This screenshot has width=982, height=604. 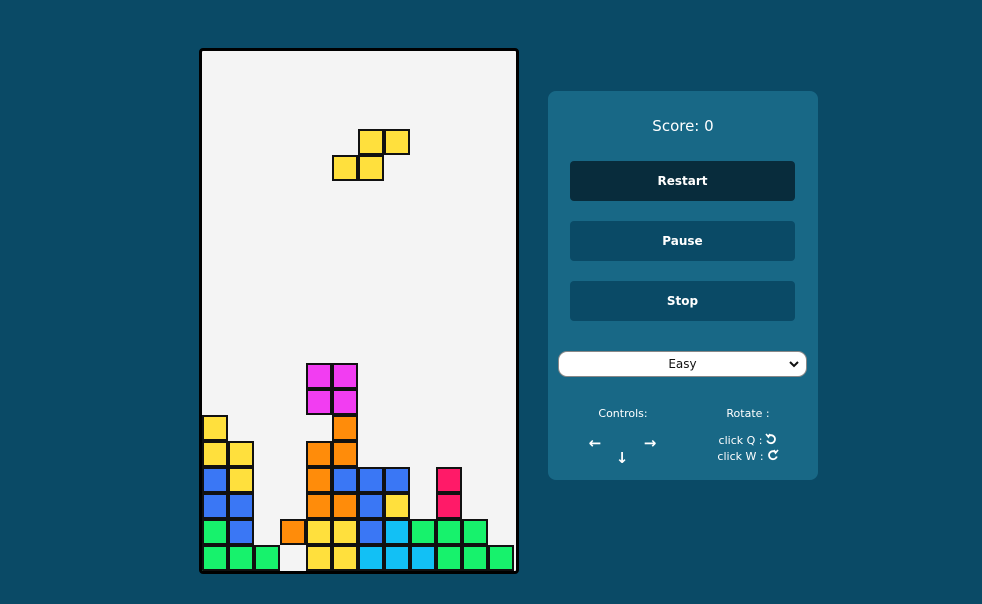 What do you see at coordinates (740, 456) in the screenshot?
I see `rotate-w-text: click W :` at bounding box center [740, 456].